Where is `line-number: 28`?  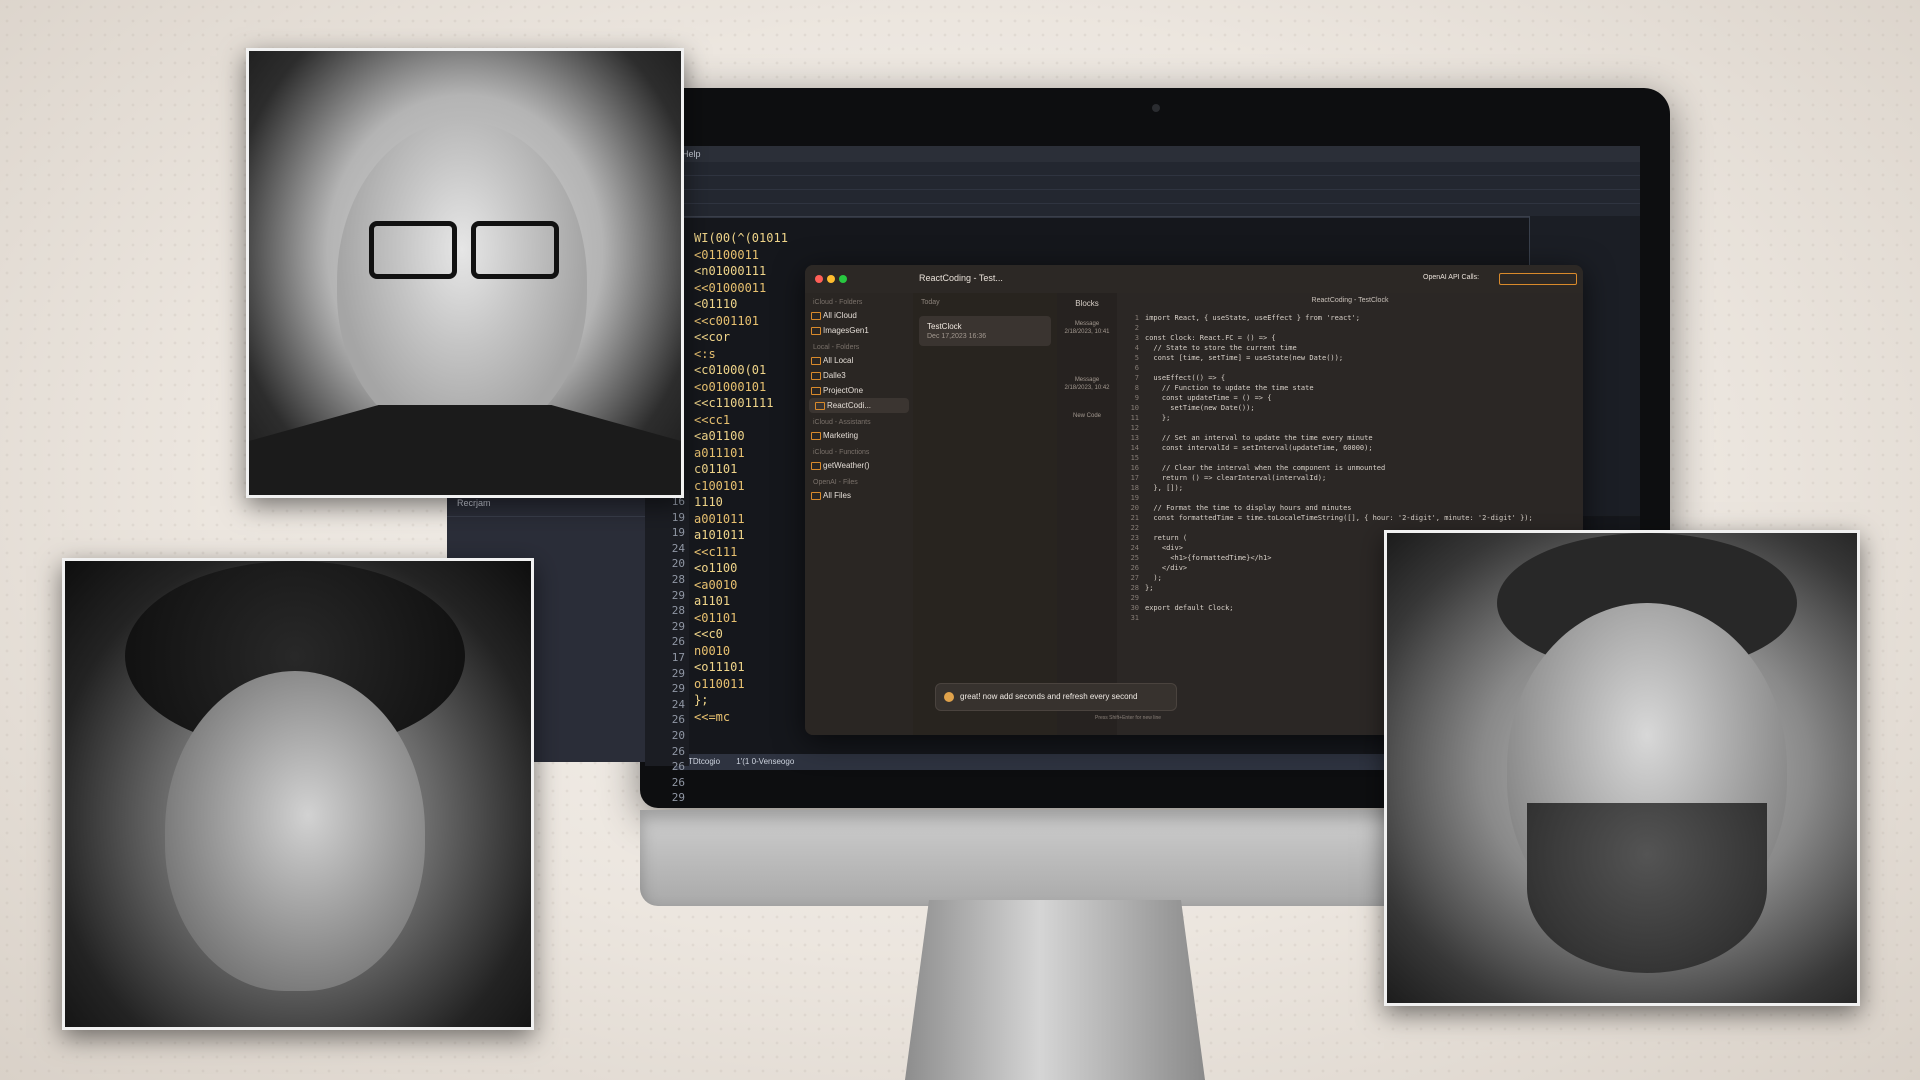
line-number: 28 is located at coordinates (1134, 588).